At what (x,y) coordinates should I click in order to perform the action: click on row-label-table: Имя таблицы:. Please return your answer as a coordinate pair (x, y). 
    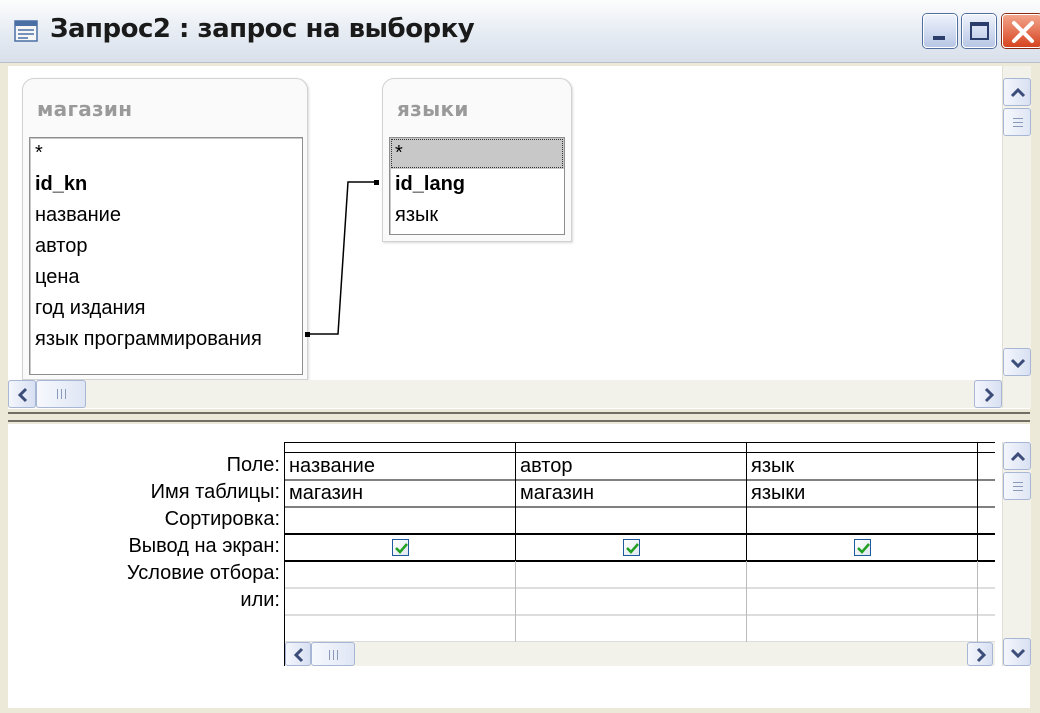
    Looking at the image, I should click on (215, 492).